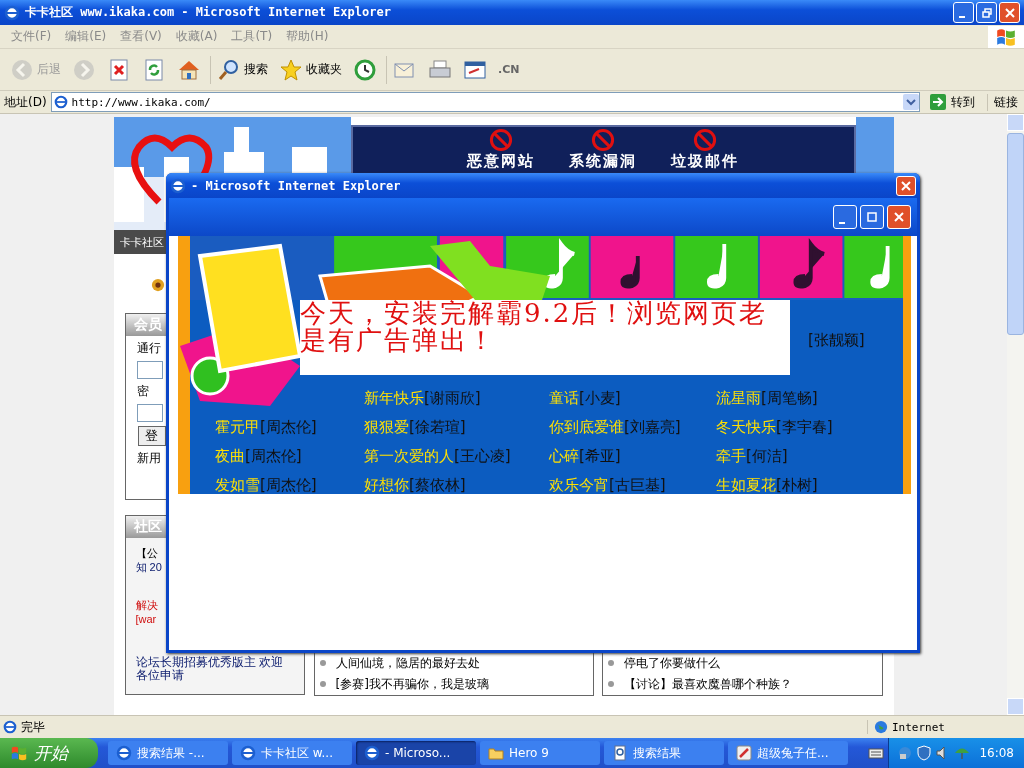  Describe the element at coordinates (141, 36) in the screenshot. I see `menu-item: 查看(V)` at that location.